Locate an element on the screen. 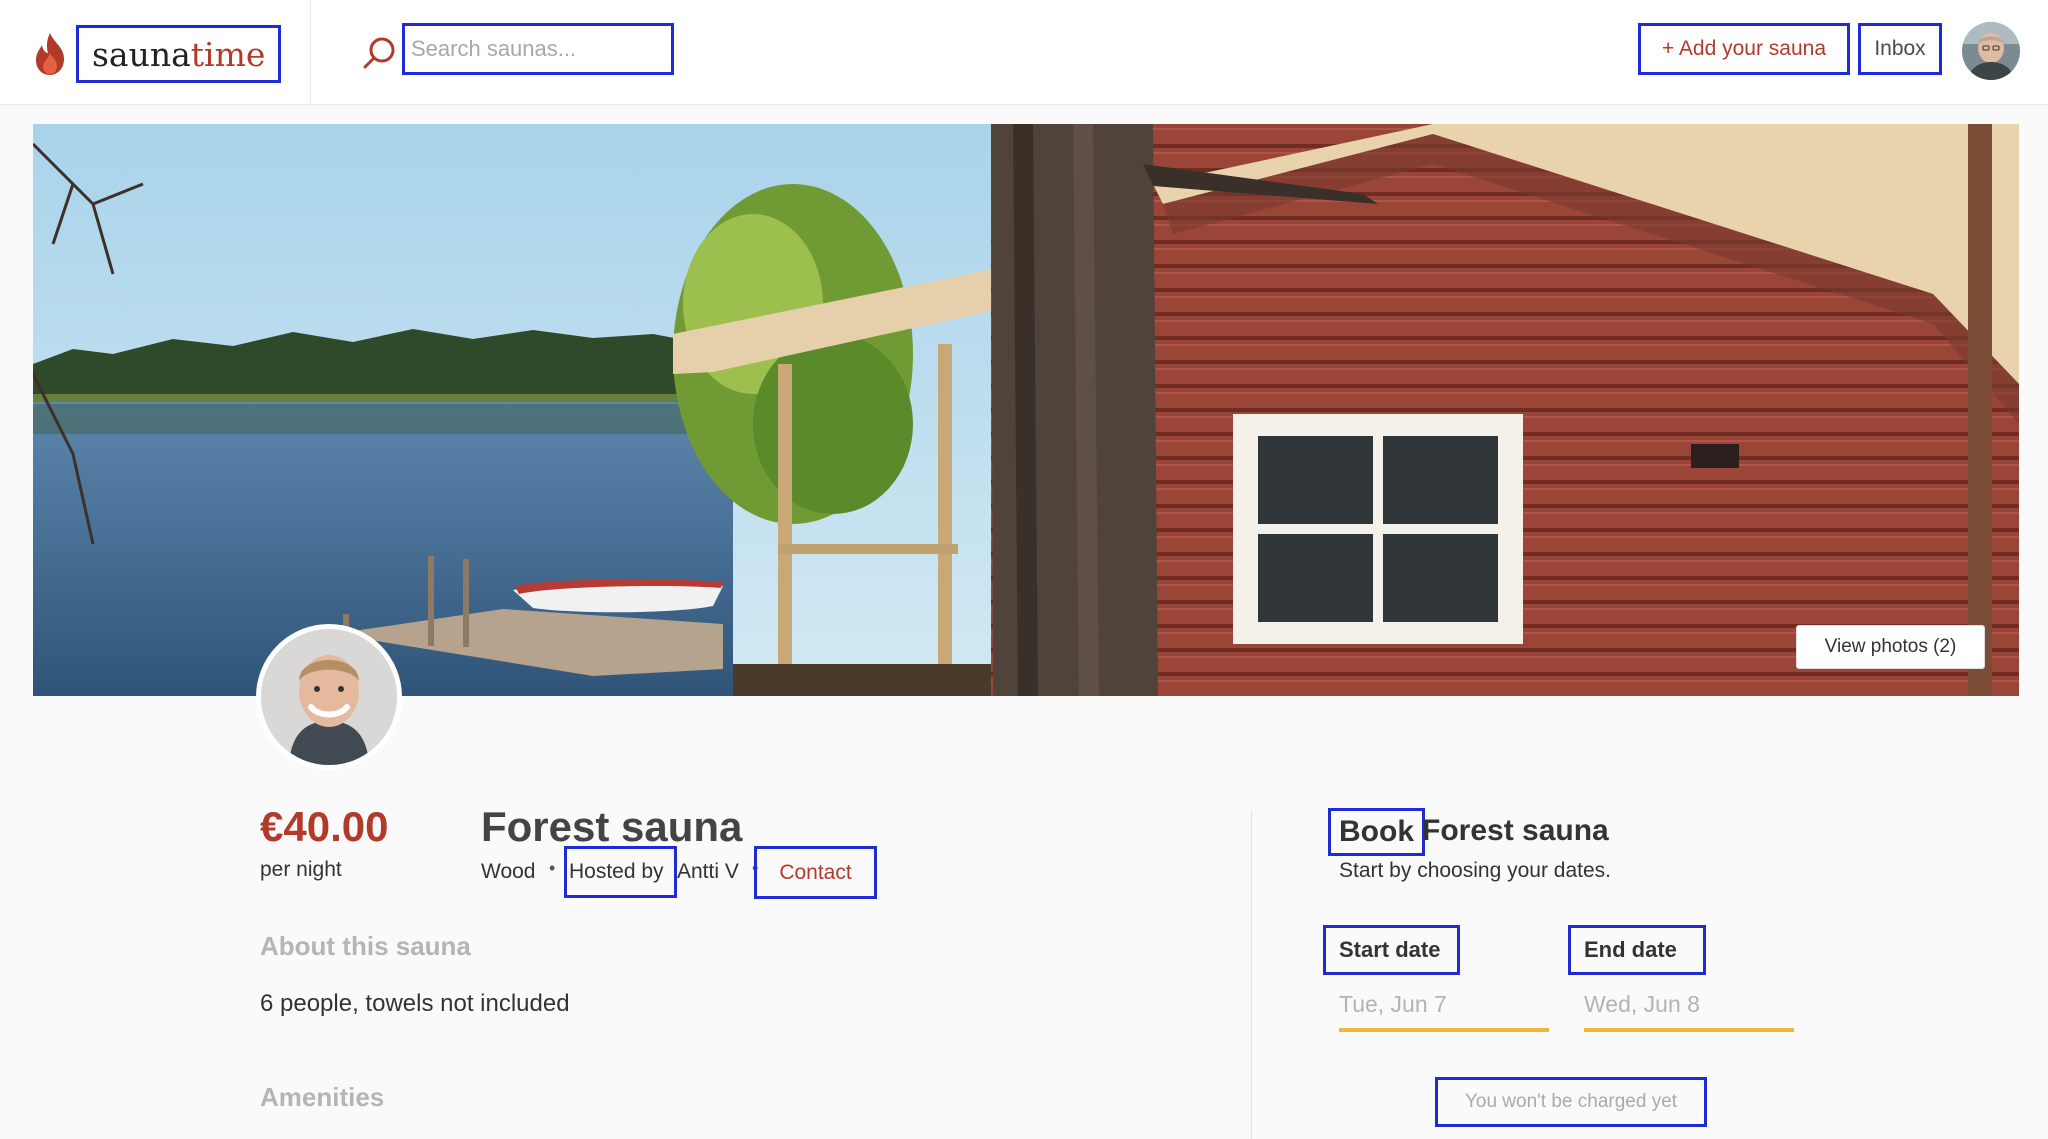 This screenshot has width=2048, height=1139. start-date-input is located at coordinates (1444, 1006).